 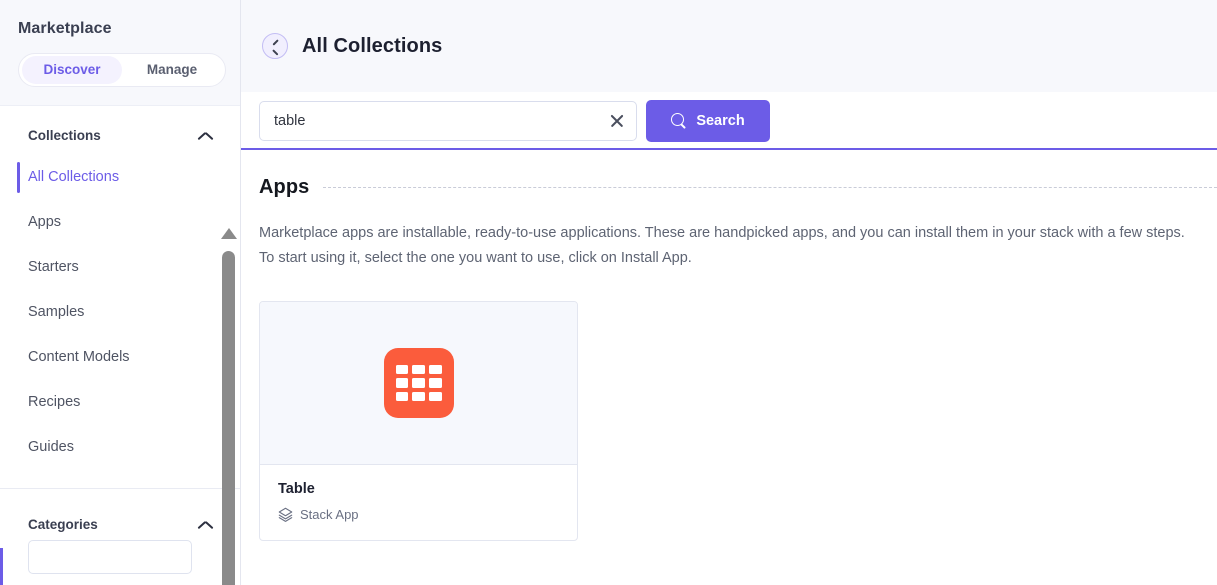 I want to click on sidebar-section-collections-label: Collections, so click(x=64, y=135).